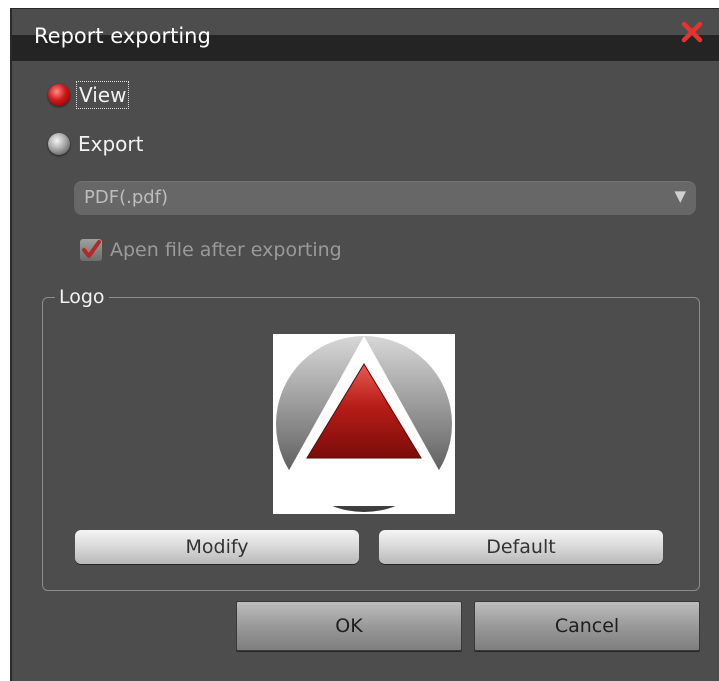  I want to click on logo-image, so click(364, 424).